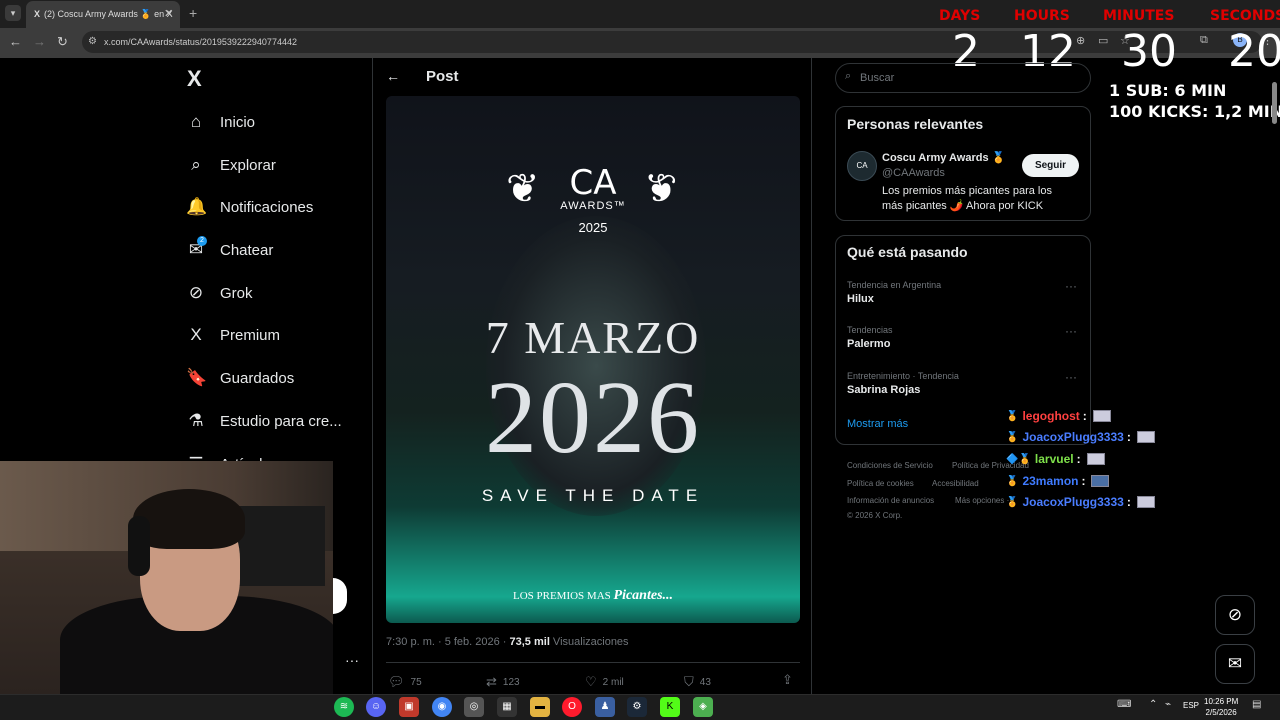 The height and width of the screenshot is (720, 1280). I want to click on account-handle: @CAAwards, so click(913, 173).